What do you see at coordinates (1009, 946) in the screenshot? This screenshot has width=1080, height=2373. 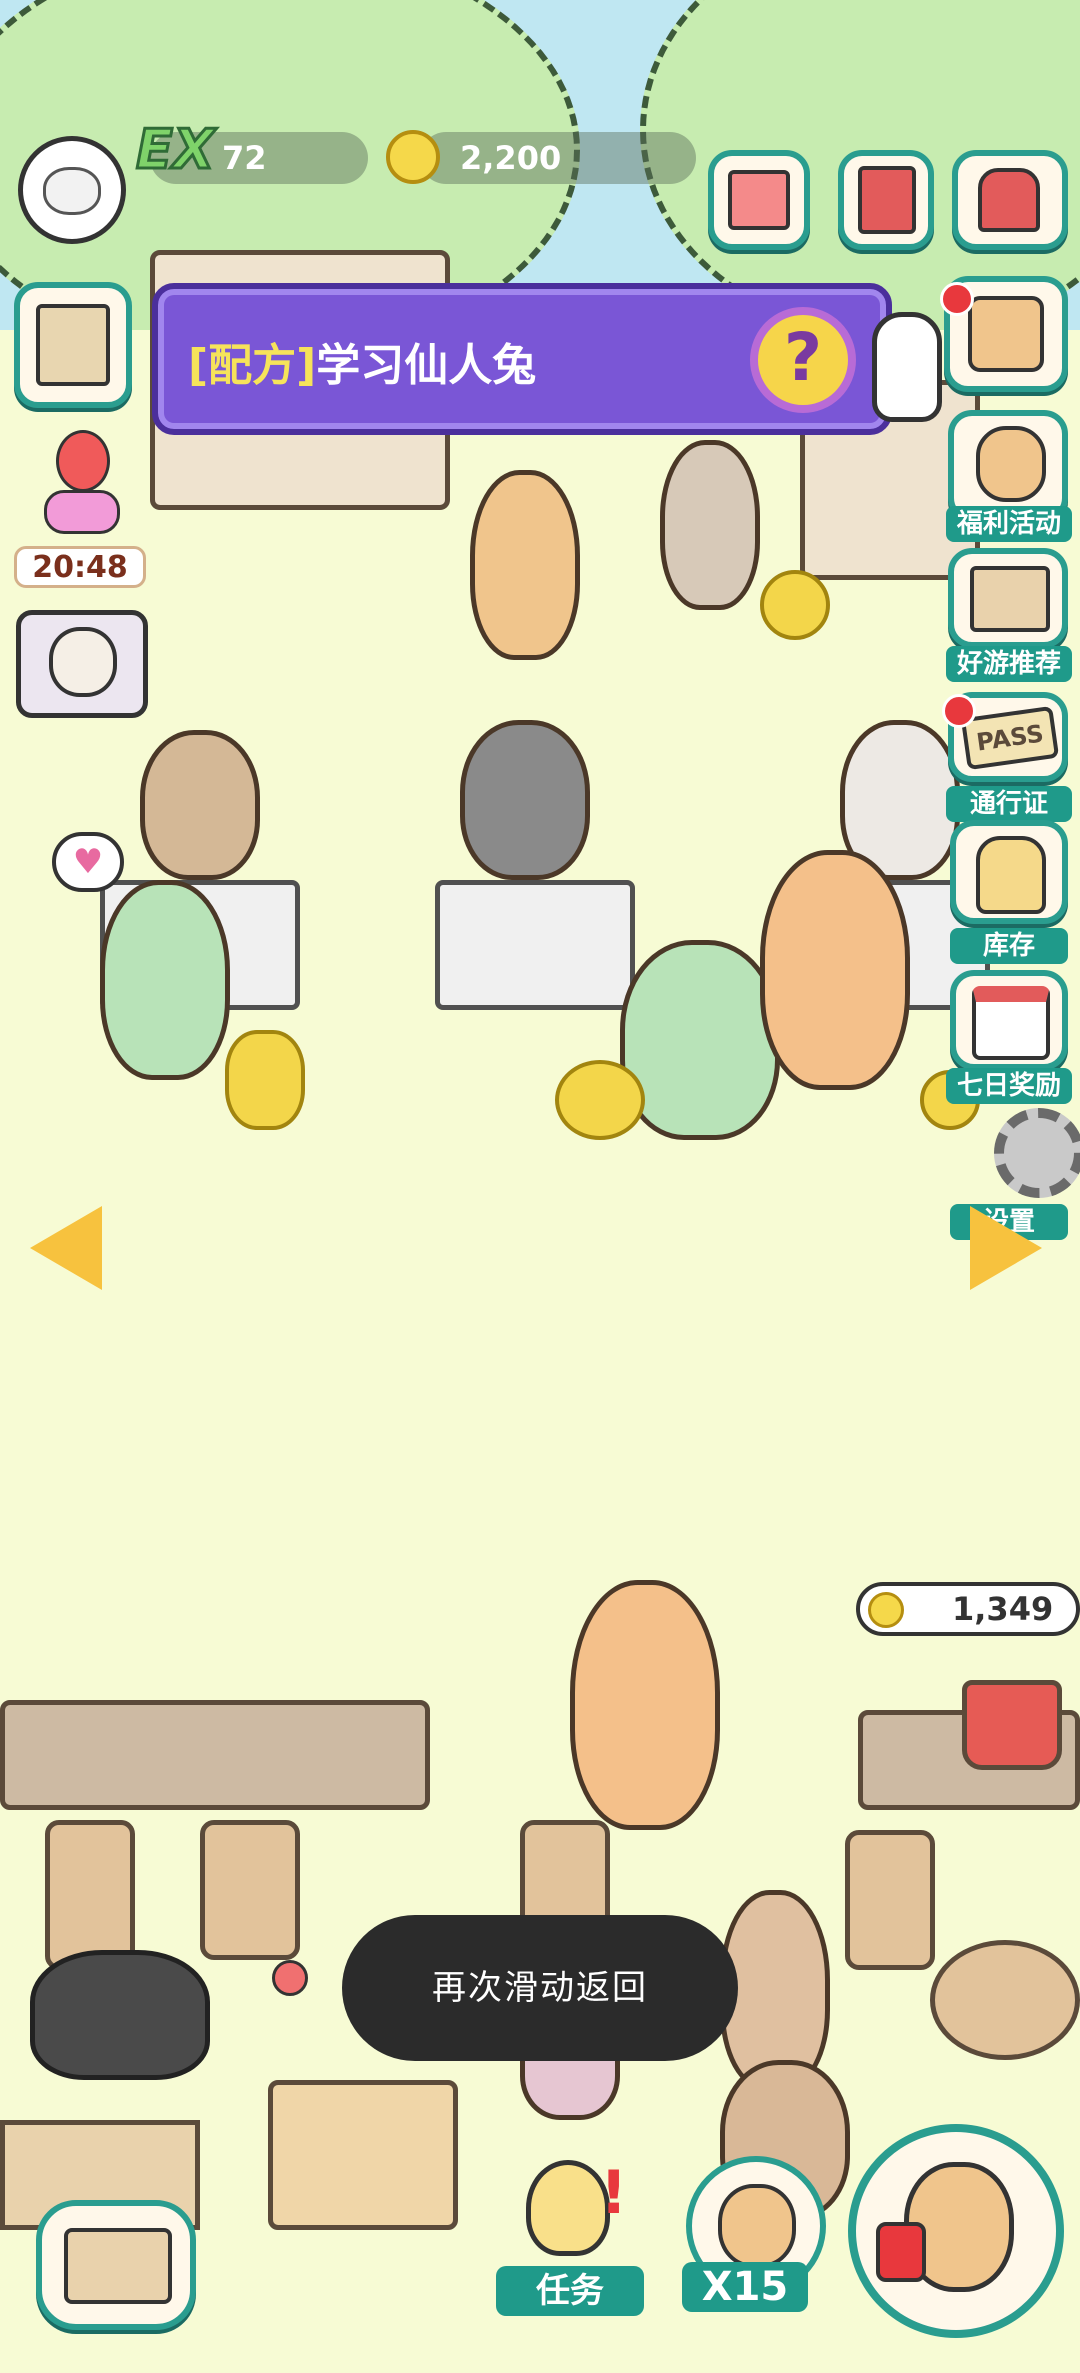 I see `side-label-inventory: 库存` at bounding box center [1009, 946].